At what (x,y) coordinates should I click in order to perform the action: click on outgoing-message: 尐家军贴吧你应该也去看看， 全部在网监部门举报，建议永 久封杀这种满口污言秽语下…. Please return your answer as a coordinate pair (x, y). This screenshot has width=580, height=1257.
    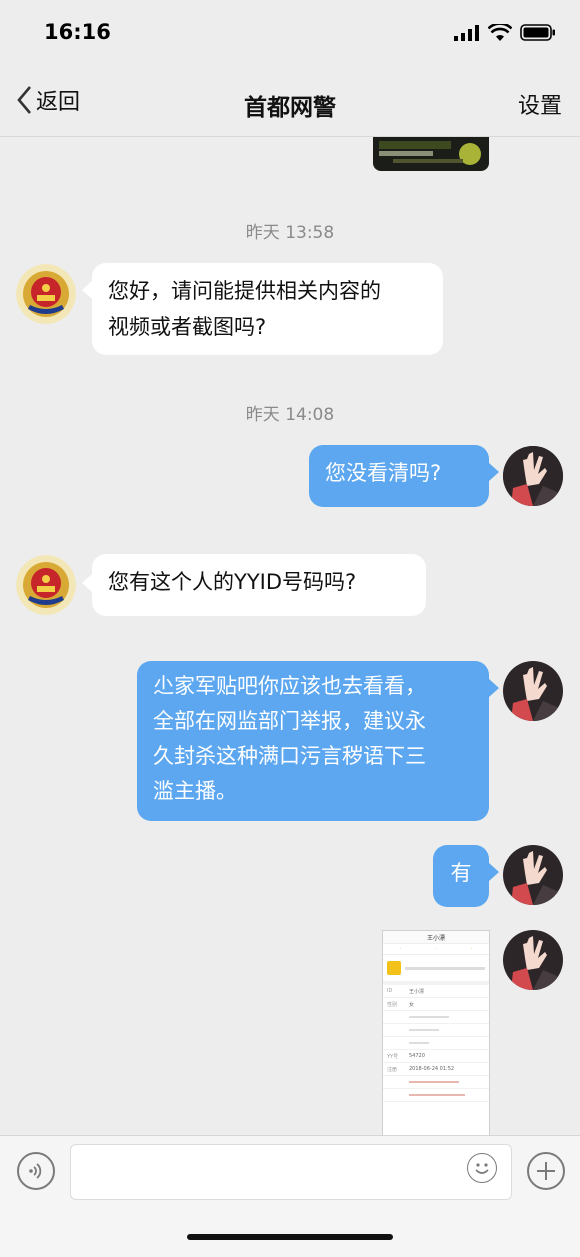
    Looking at the image, I should click on (313, 741).